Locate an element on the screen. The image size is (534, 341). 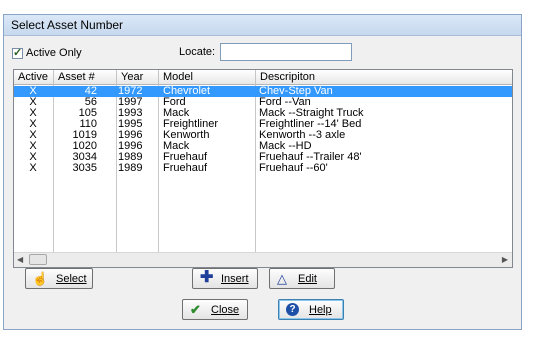
insert-button-label: Insert is located at coordinates (235, 279).